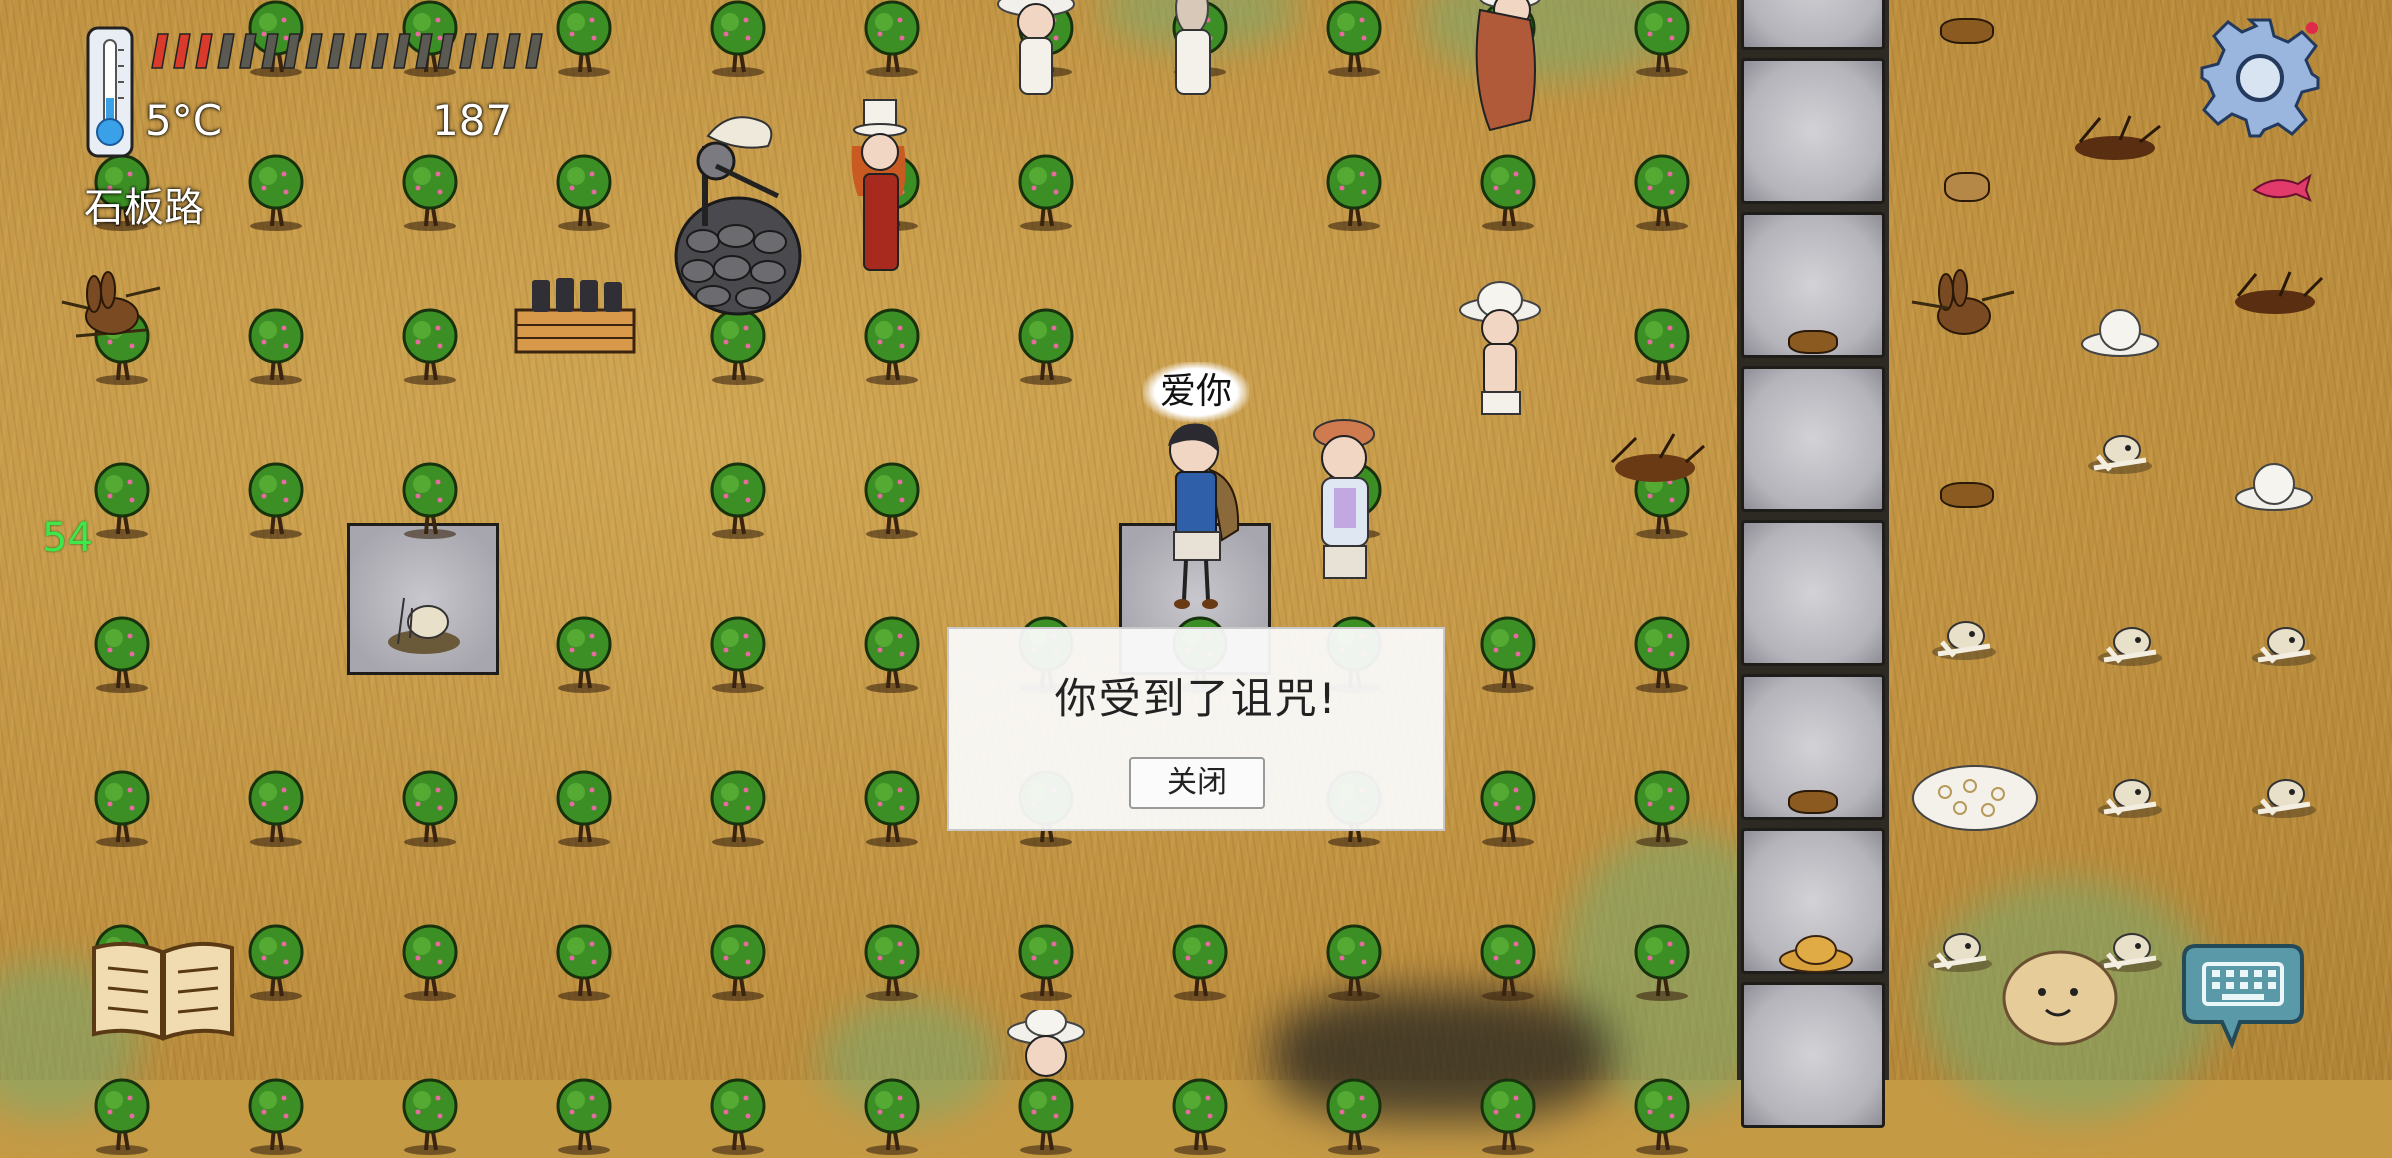  What do you see at coordinates (2282, 187) in the screenshot?
I see `pink-fish` at bounding box center [2282, 187].